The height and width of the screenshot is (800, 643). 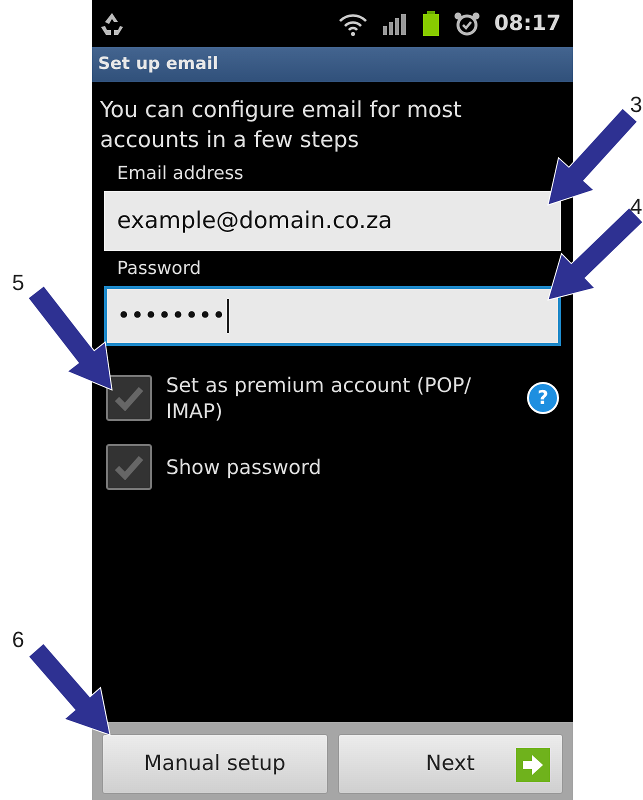 What do you see at coordinates (281, 126) in the screenshot?
I see `intro-text: You can configure email for most accounts in a few steps` at bounding box center [281, 126].